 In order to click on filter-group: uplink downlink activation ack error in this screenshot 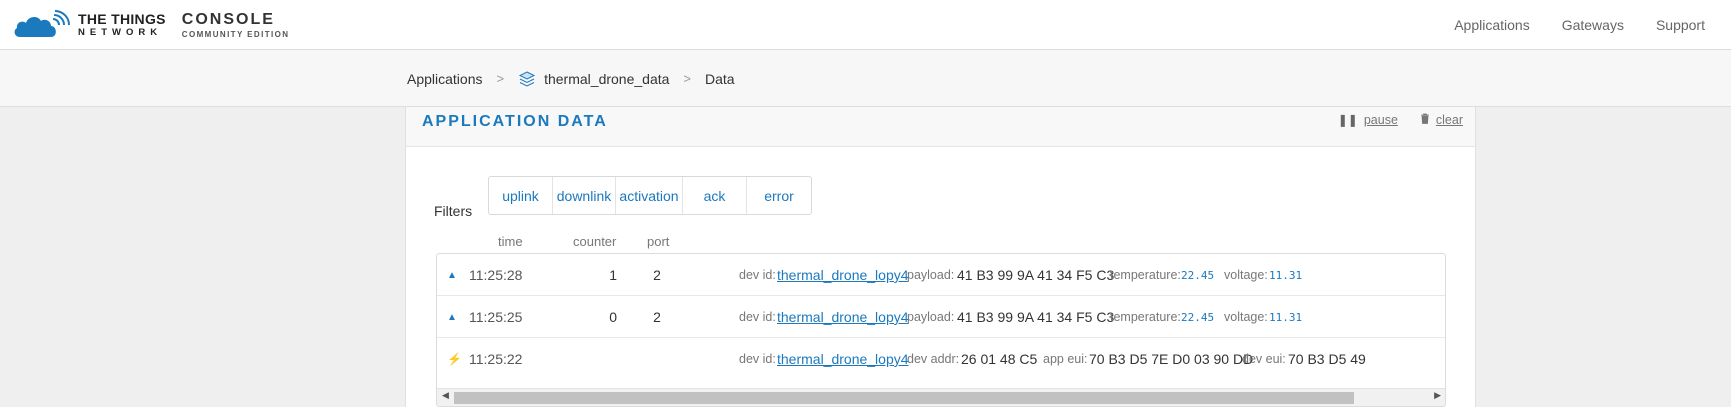, I will do `click(650, 195)`.